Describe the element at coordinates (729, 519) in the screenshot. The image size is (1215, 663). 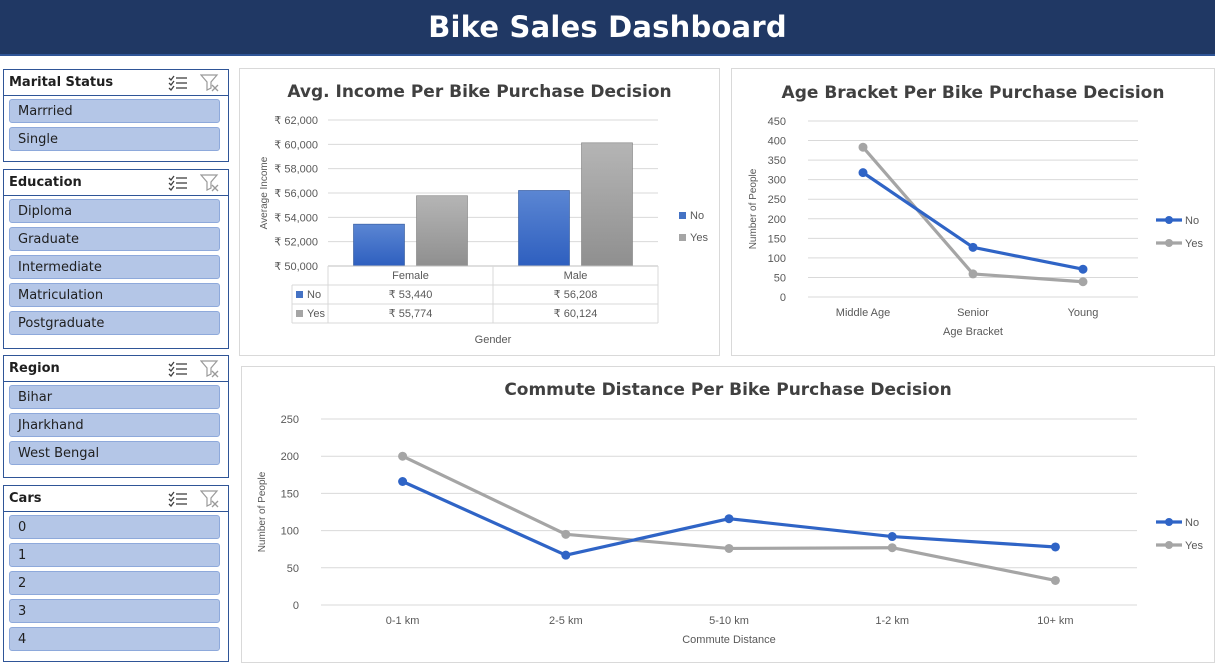
I see `data-point-no` at that location.